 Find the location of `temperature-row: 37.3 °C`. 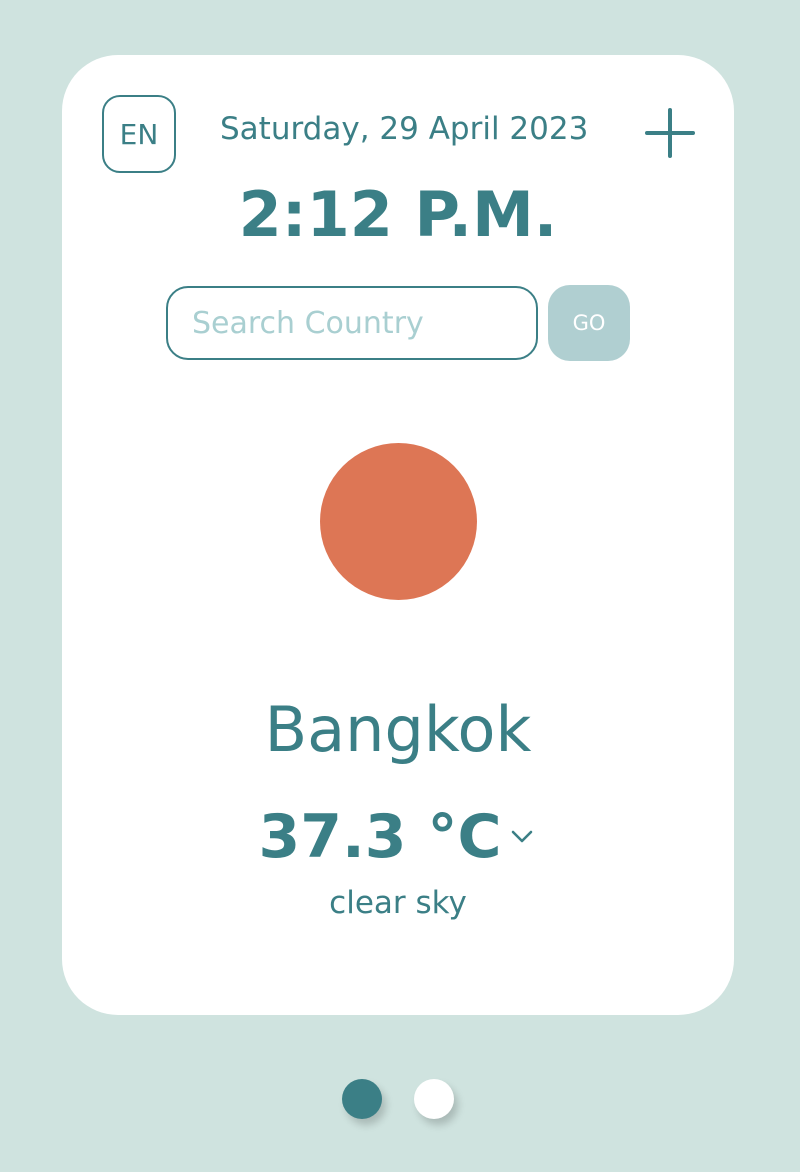

temperature-row: 37.3 °C is located at coordinates (398, 837).